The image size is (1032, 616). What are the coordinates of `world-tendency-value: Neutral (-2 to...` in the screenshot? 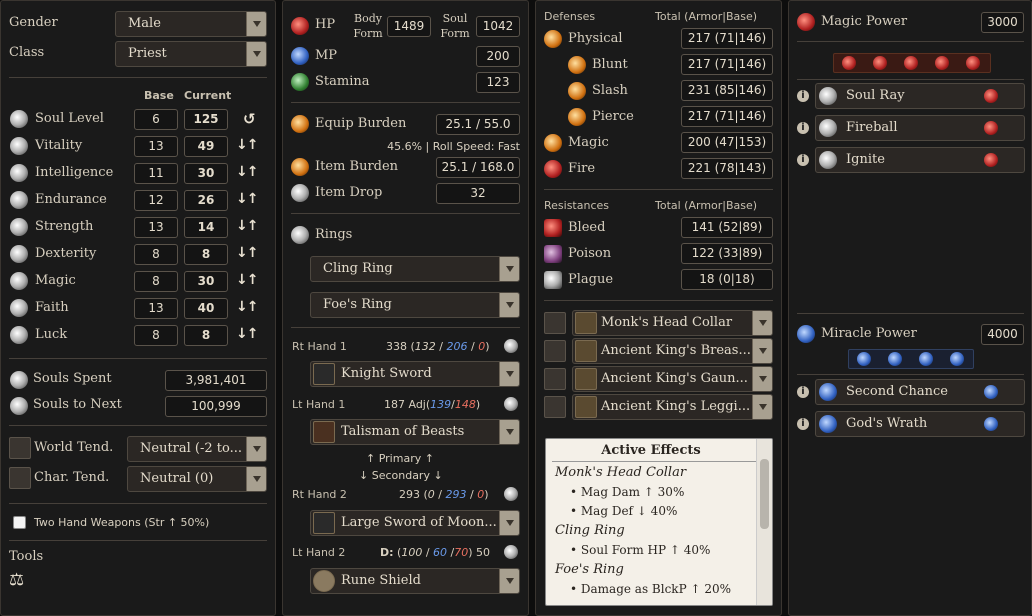 It's located at (191, 448).